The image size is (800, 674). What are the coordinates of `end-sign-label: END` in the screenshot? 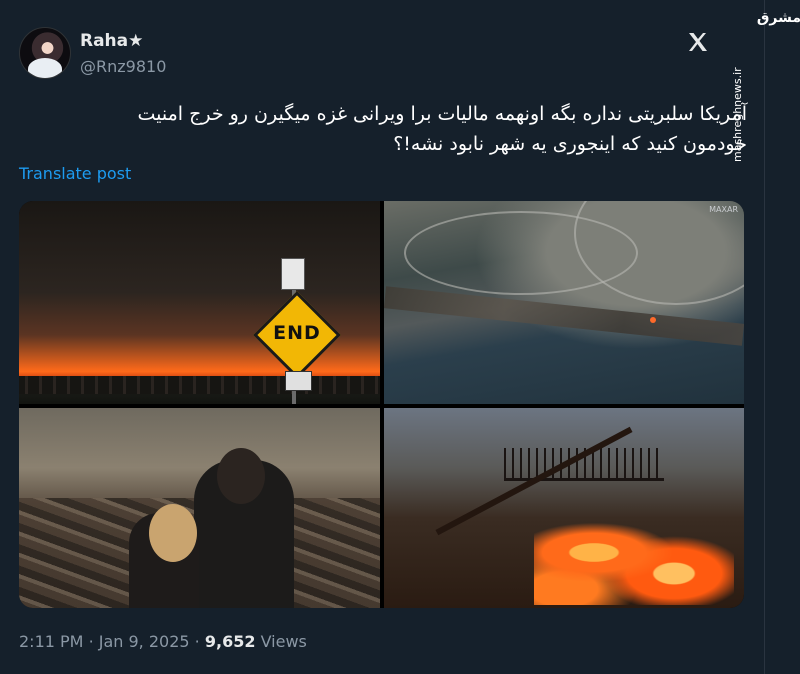 It's located at (297, 333).